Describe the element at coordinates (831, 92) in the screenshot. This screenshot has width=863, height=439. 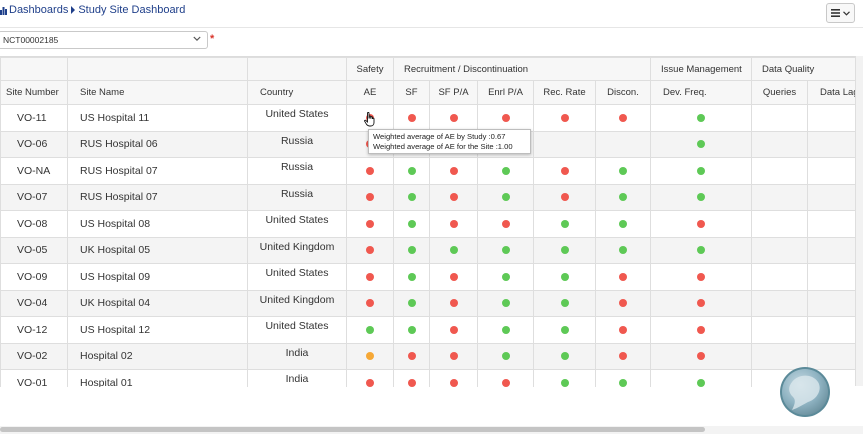
I see `column-header-data-lag: Data Lag` at that location.